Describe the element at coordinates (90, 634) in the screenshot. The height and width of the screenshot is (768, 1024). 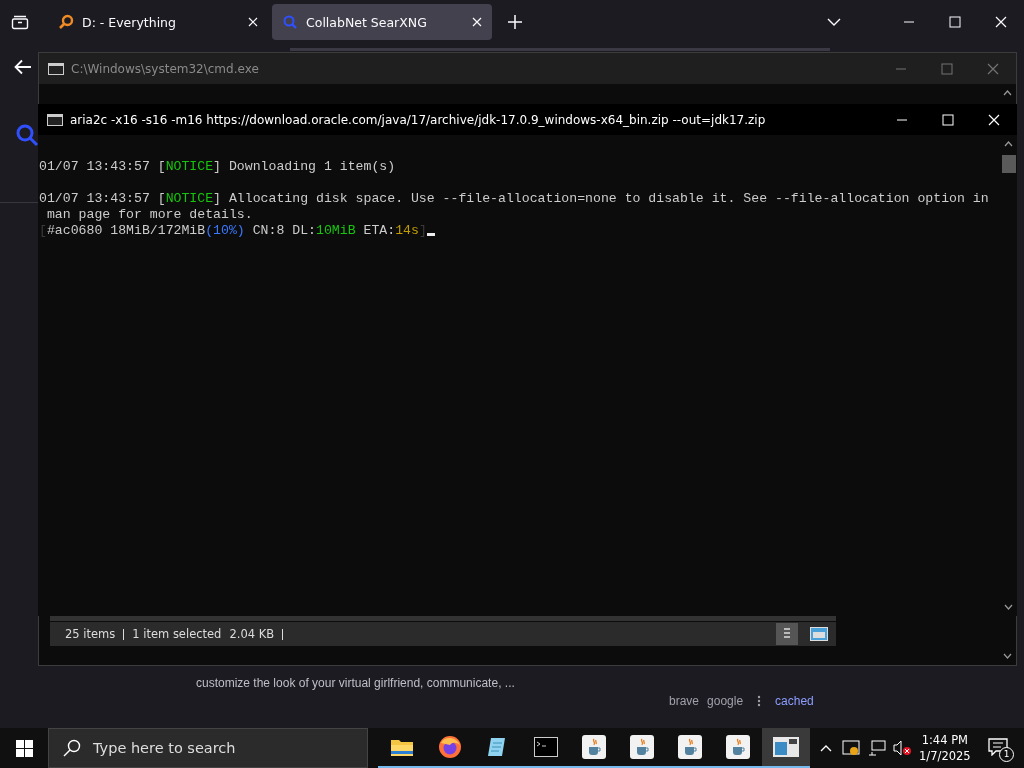
I see `item-count: 25 items` at that location.